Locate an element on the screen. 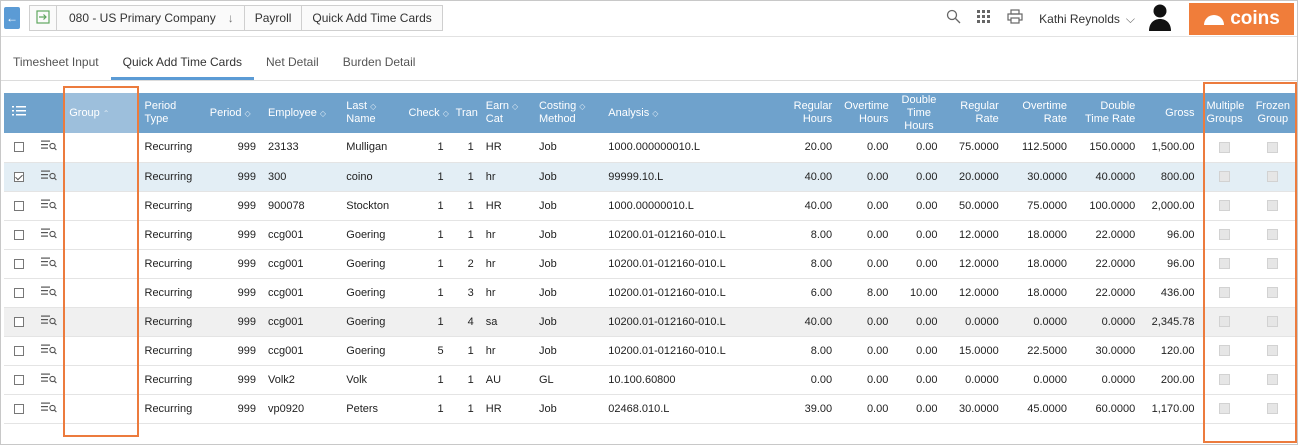  cell-double-time-rate: 22.0000 is located at coordinates (1107, 264).